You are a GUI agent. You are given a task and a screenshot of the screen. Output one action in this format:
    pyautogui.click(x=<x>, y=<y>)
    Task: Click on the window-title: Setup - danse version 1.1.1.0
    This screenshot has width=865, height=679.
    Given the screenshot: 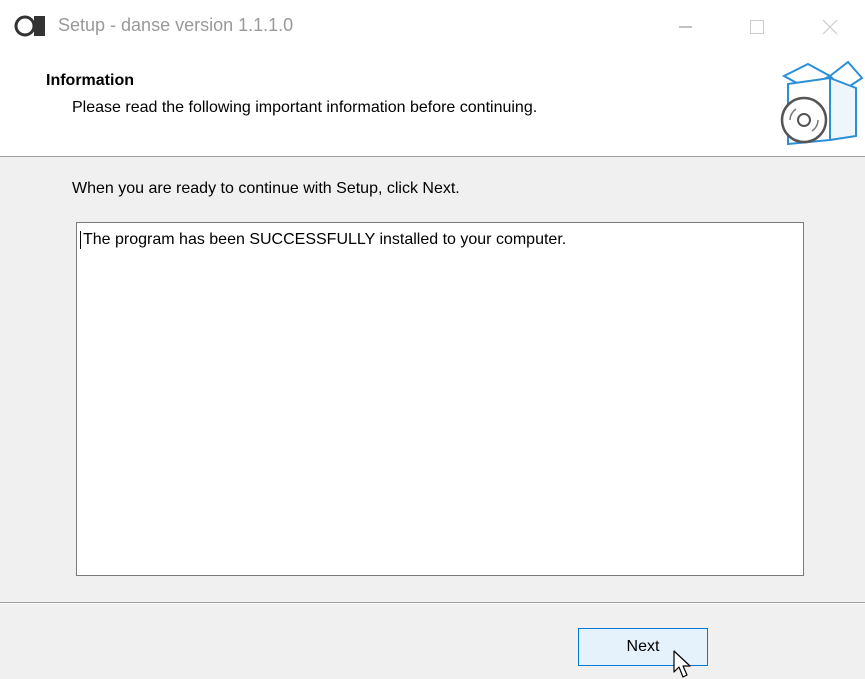 What is the action you would take?
    pyautogui.click(x=176, y=25)
    